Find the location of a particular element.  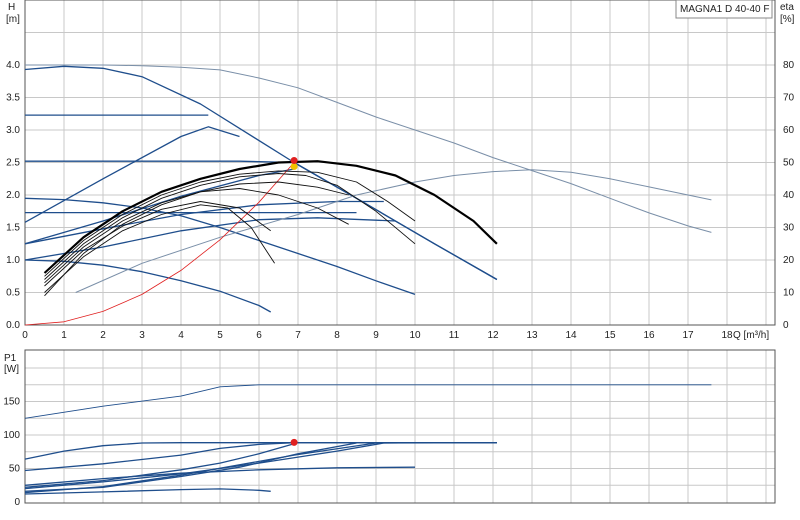

x-tick-label: 12 is located at coordinates (493, 335).